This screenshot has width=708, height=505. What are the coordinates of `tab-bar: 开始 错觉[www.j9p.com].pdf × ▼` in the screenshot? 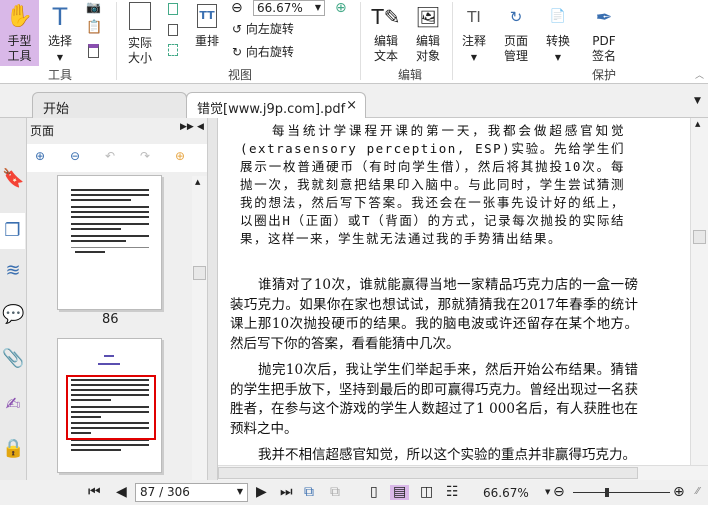 It's located at (354, 101).